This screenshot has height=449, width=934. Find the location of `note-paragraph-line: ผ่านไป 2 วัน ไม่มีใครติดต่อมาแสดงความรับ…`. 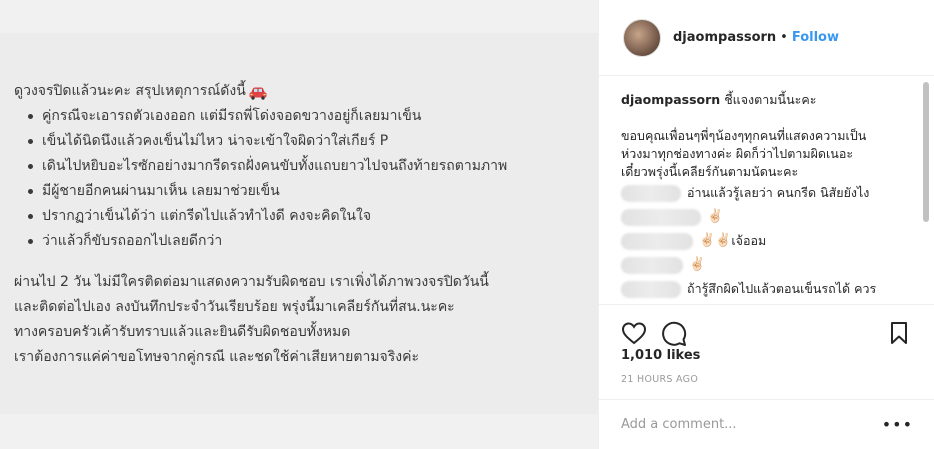

note-paragraph-line: ผ่านไป 2 วัน ไม่มีใครติดต่อมาแสดงความรับ… is located at coordinates (251, 282).